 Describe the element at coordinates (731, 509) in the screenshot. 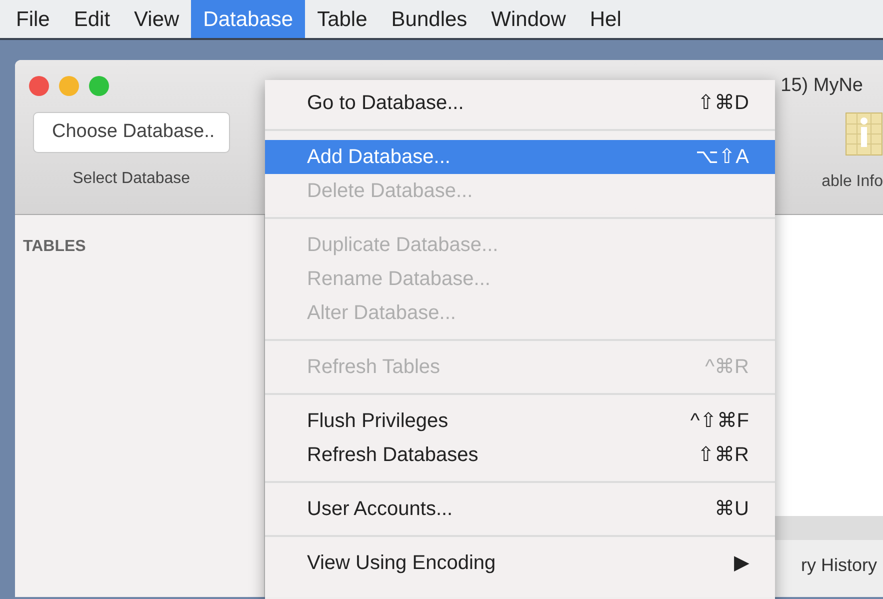

I see `shortcut-label: ⌘U` at that location.